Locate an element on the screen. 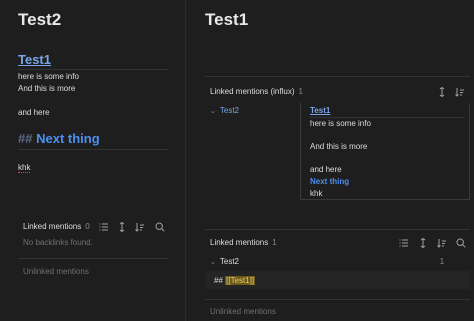 The height and width of the screenshot is (321, 474). no-backlinks-text: No backlinks found. is located at coordinates (58, 242).